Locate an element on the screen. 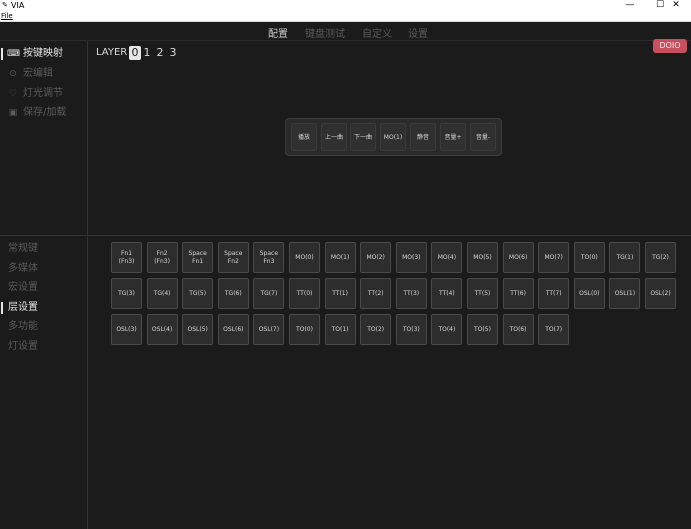 The image size is (691, 529). keycode-button: TT(1) is located at coordinates (340, 293).